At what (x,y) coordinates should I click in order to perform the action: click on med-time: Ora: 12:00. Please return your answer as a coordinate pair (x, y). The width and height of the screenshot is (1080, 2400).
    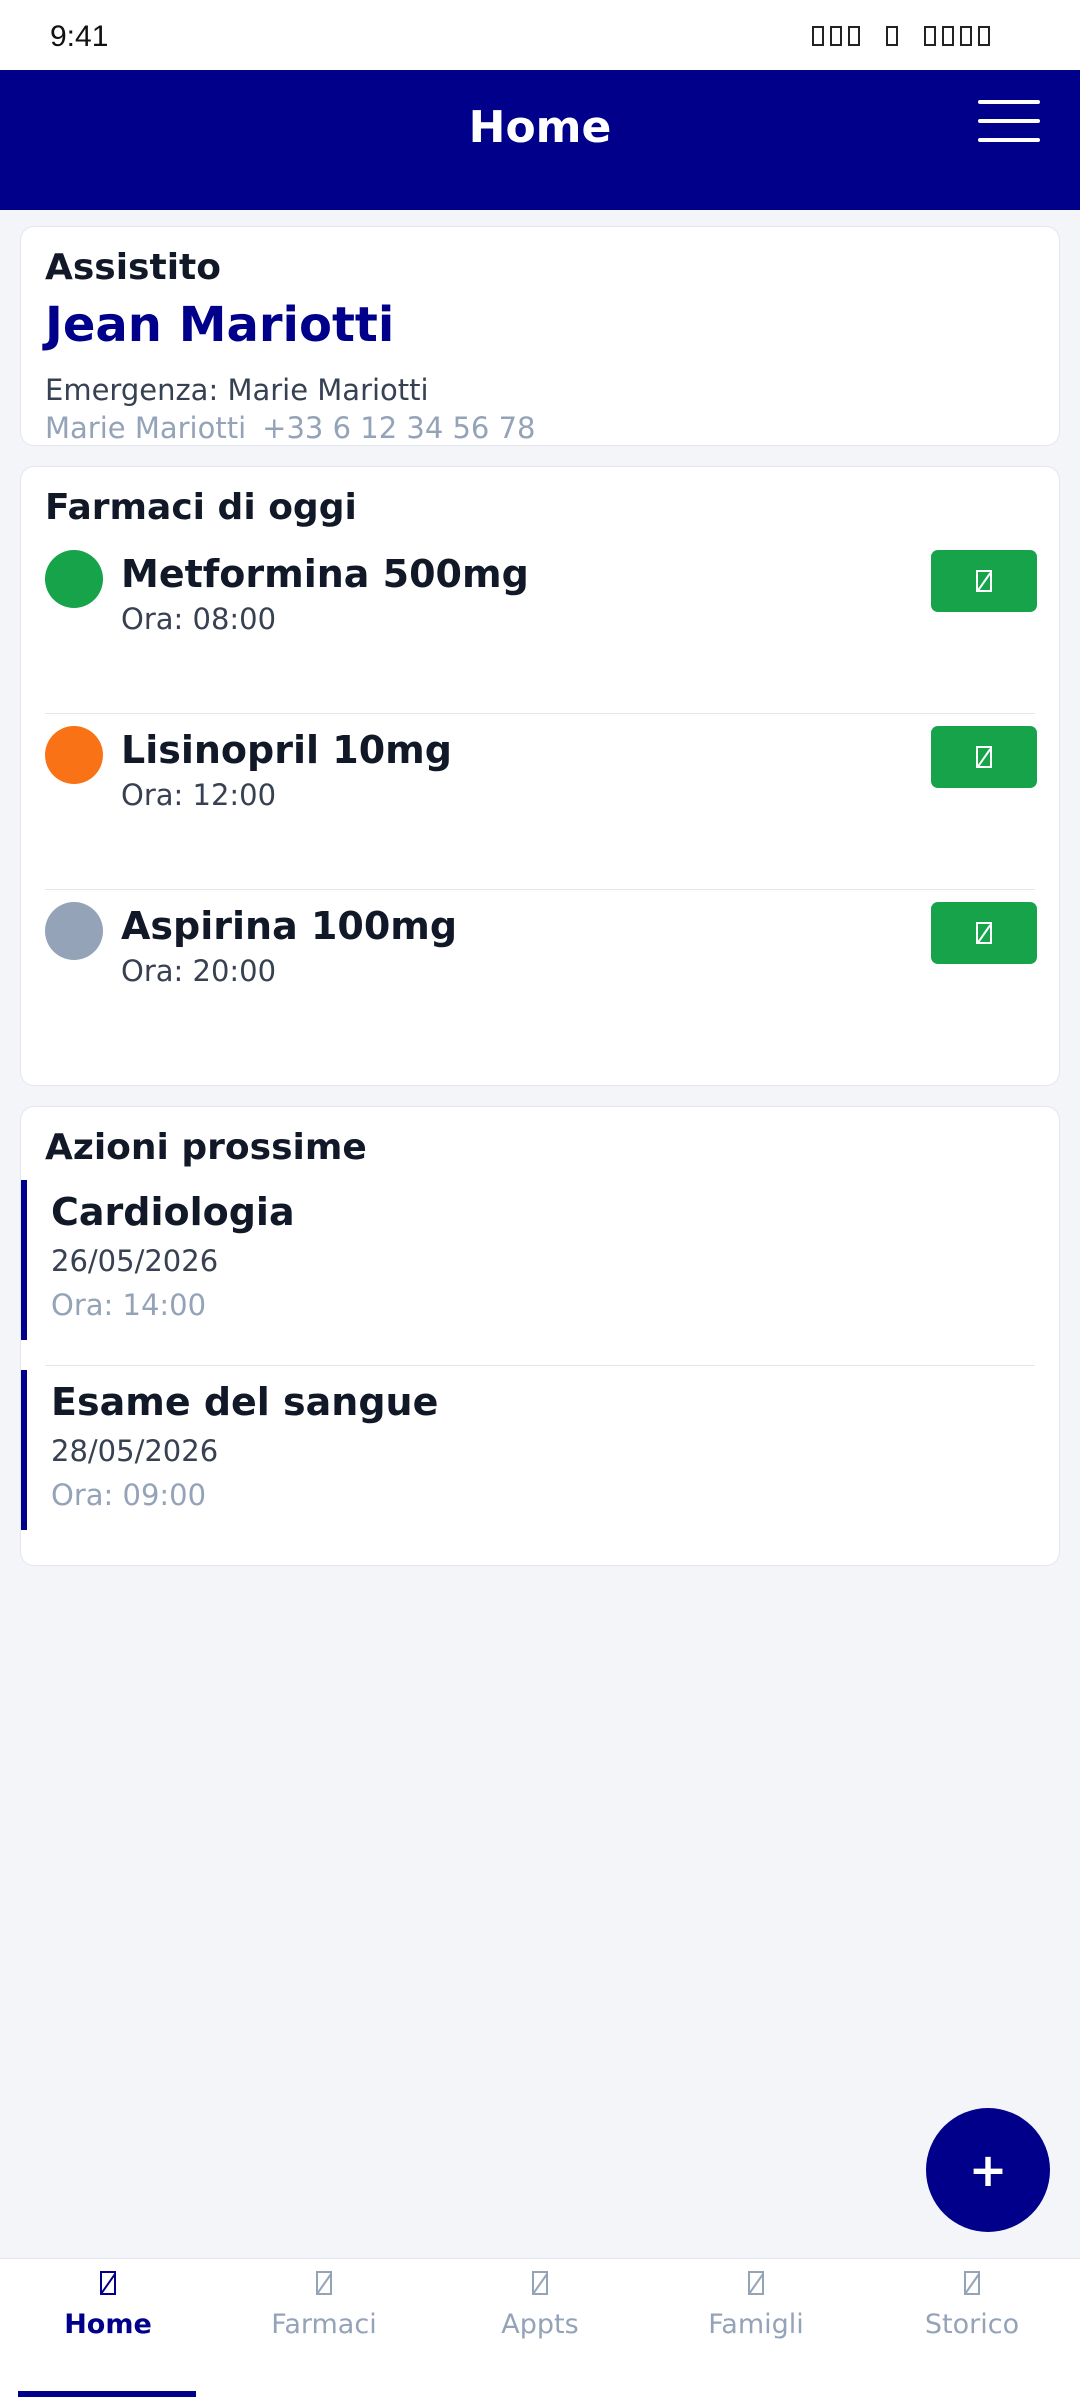
    Looking at the image, I should click on (199, 795).